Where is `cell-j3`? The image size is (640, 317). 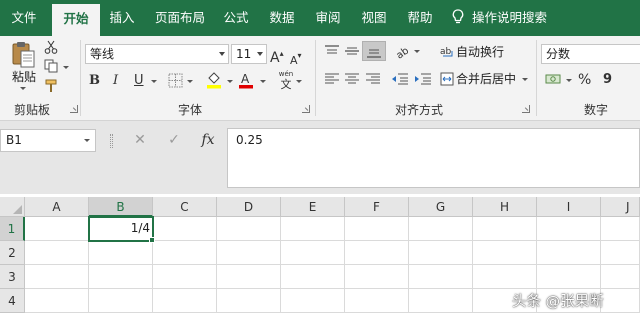
cell-j3 is located at coordinates (620, 277).